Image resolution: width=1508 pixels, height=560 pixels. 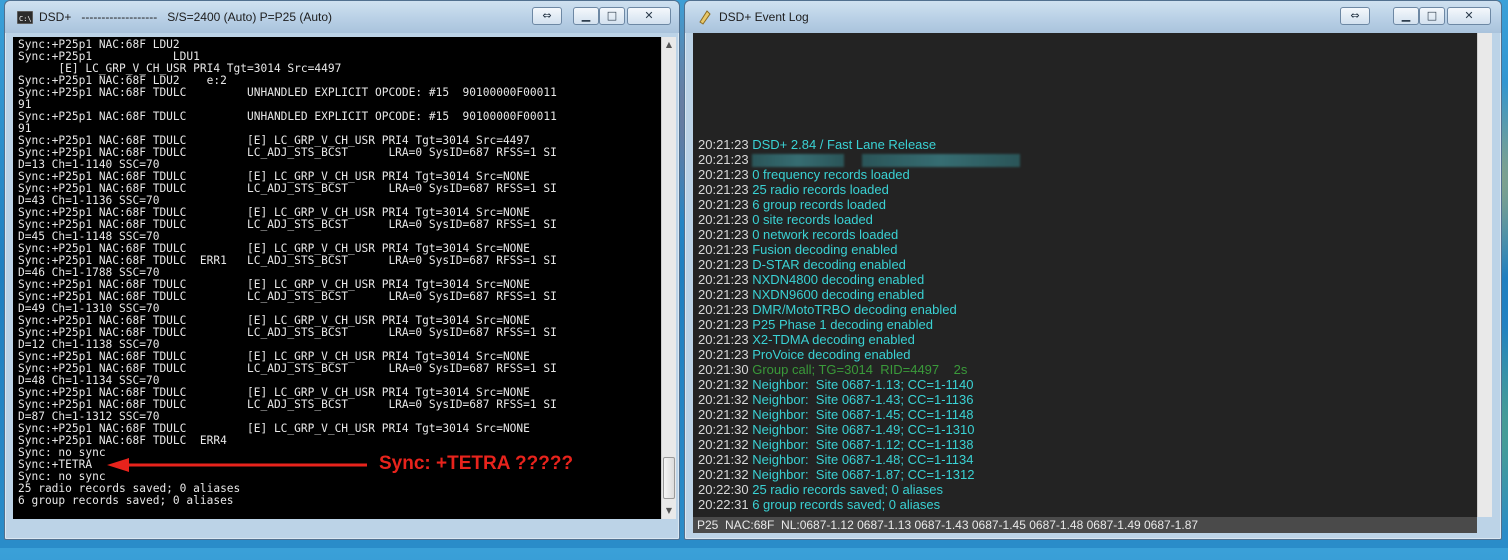 What do you see at coordinates (863, 414) in the screenshot?
I see `log-message: Neighbor: Site 0687-1.45; CC=1-1148` at bounding box center [863, 414].